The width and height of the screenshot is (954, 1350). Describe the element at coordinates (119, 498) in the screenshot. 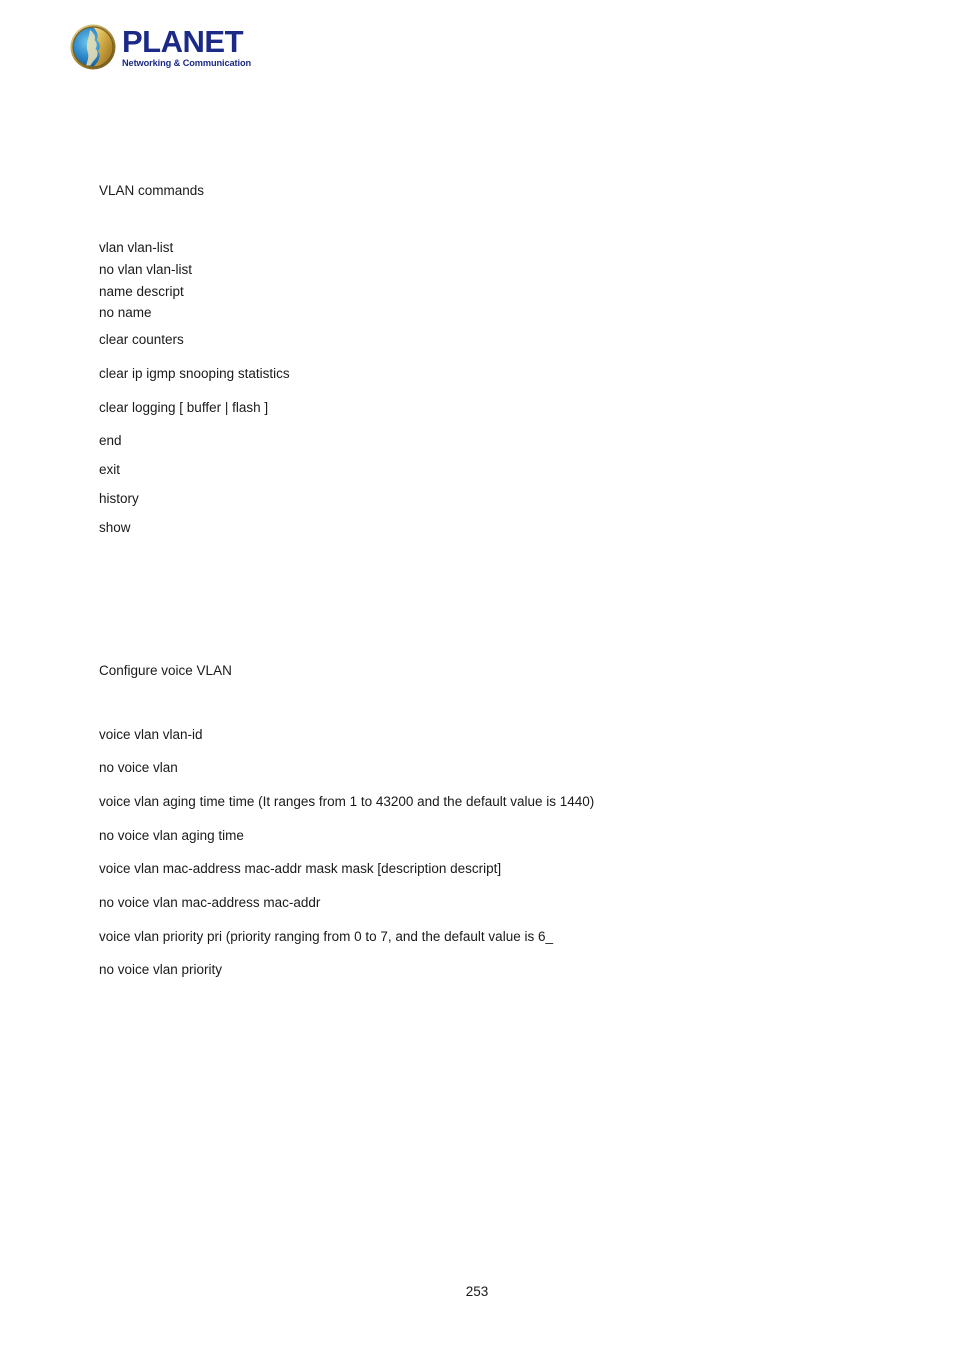

I see `command-line: history` at that location.